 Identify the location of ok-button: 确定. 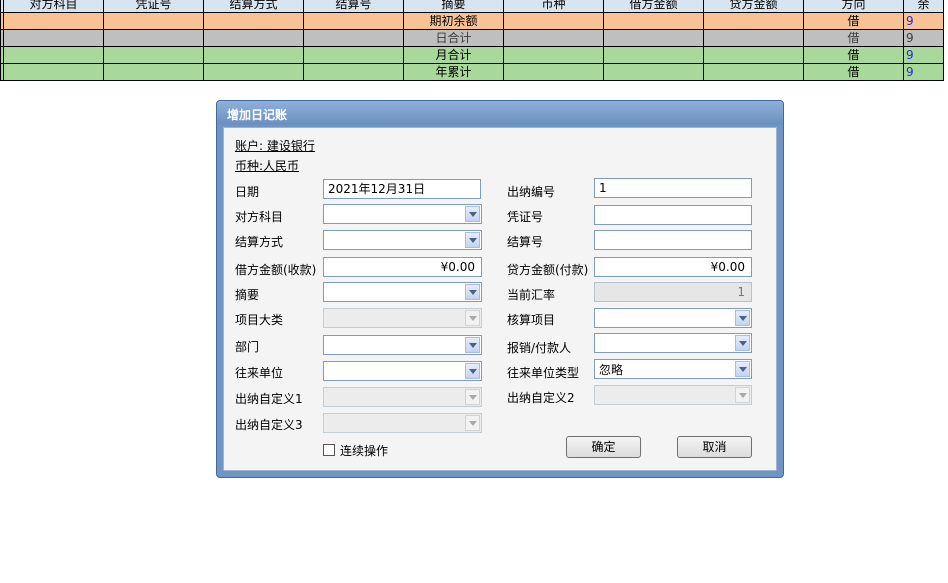
(603, 447).